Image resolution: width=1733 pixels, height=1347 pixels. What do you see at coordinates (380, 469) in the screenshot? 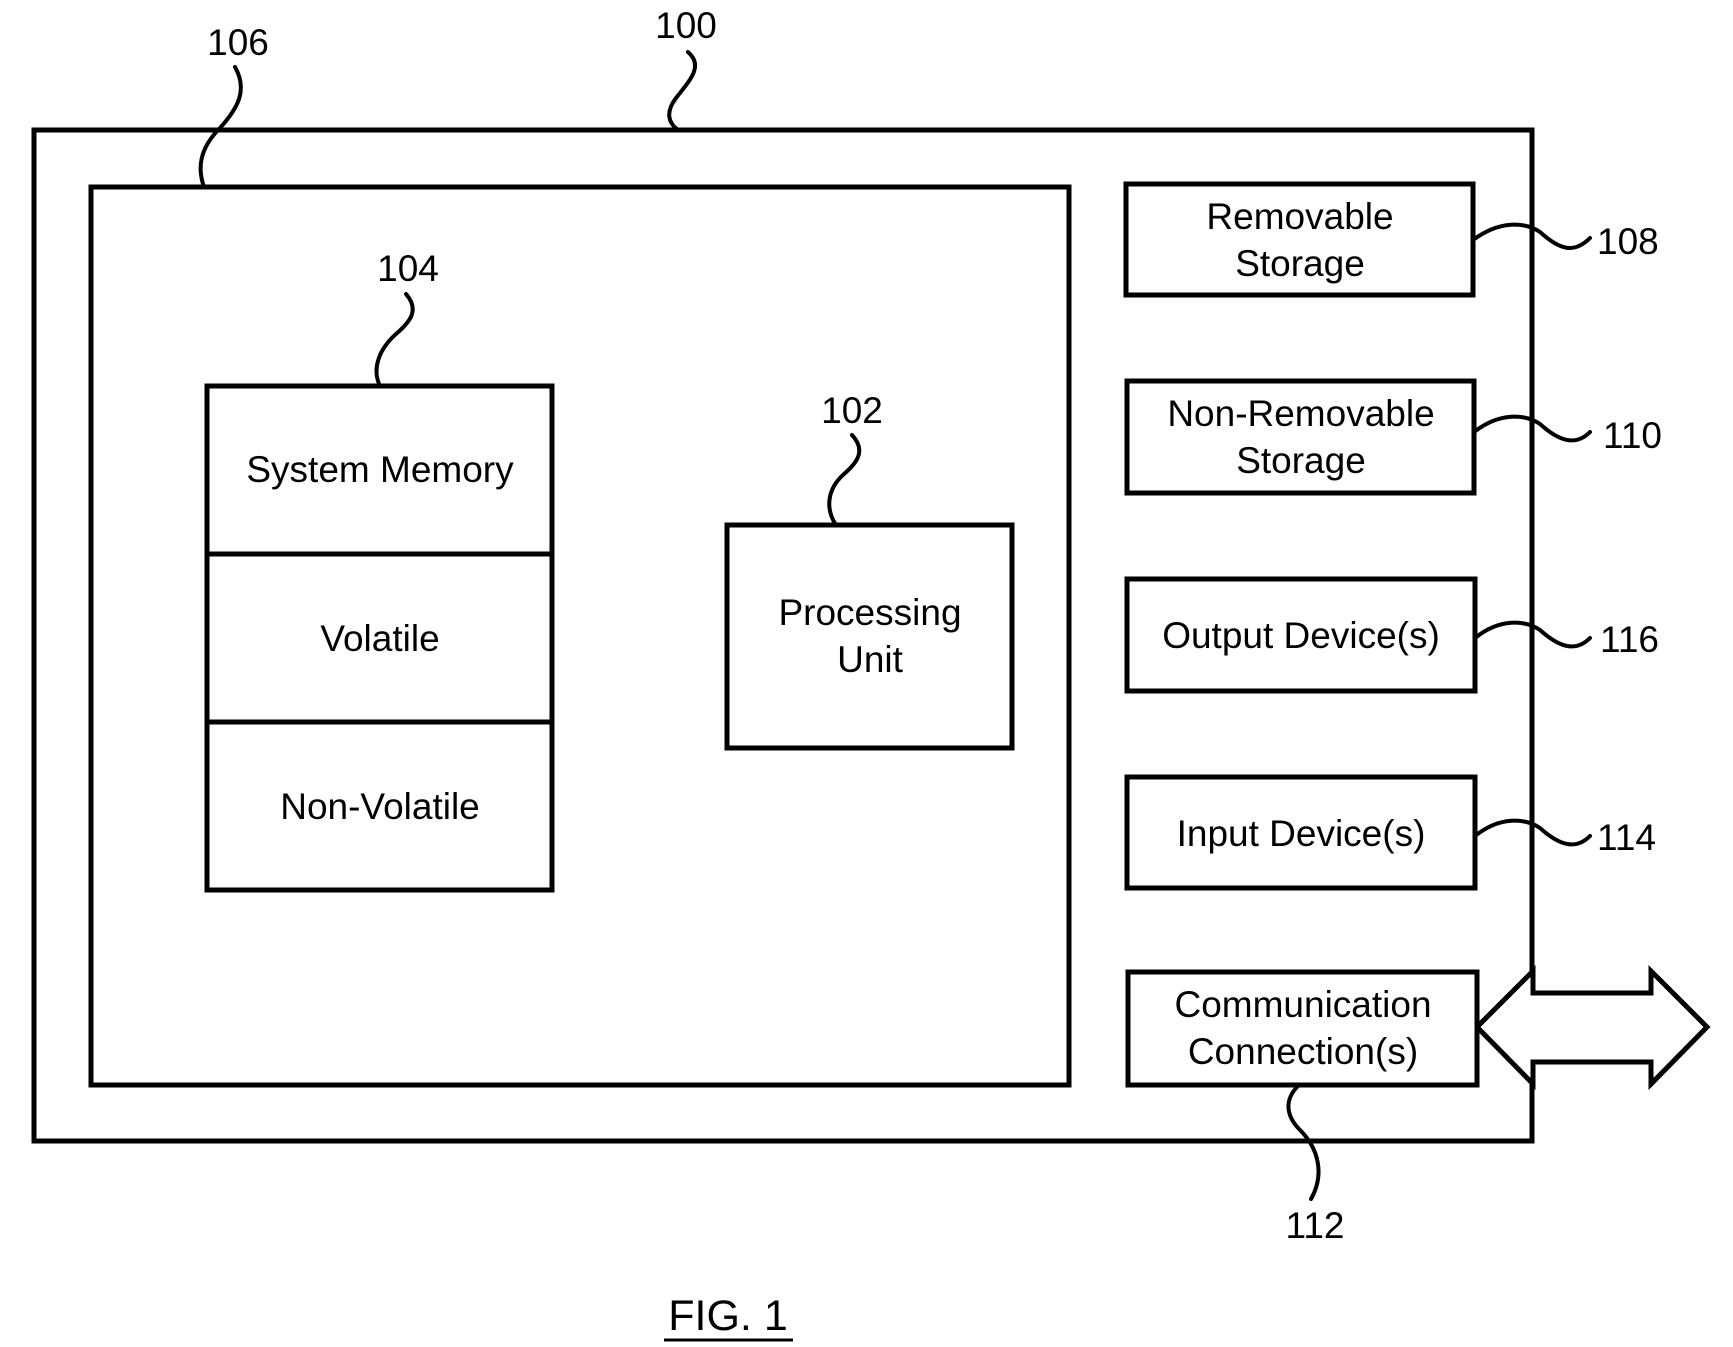
I see `system-memory-label: System Memory` at bounding box center [380, 469].